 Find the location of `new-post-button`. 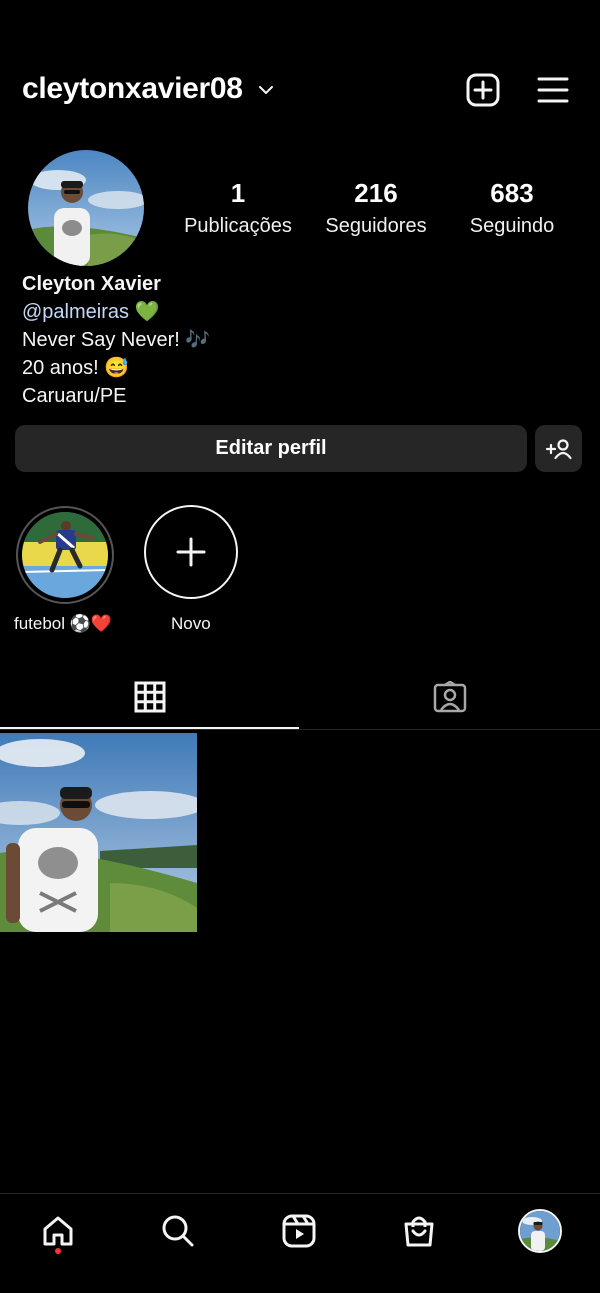

new-post-button is located at coordinates (483, 90).